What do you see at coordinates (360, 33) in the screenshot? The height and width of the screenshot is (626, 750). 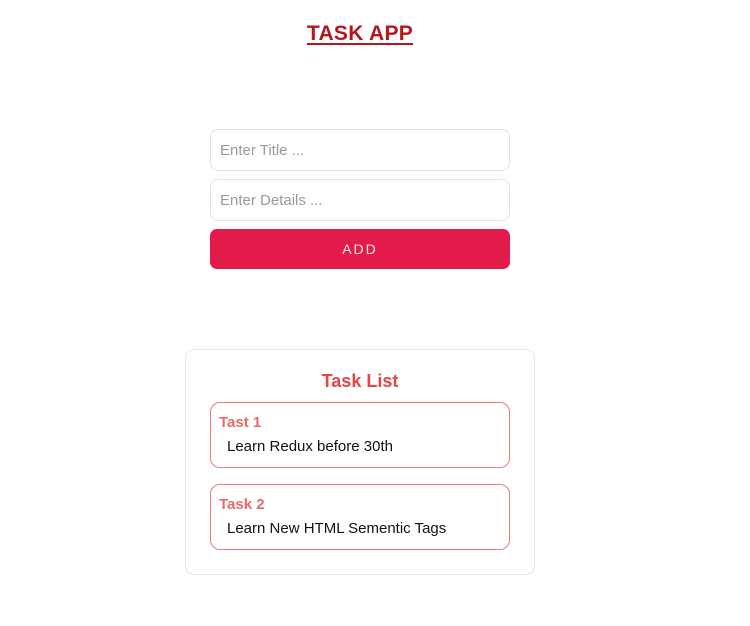 I see `app-title: TASK APP` at bounding box center [360, 33].